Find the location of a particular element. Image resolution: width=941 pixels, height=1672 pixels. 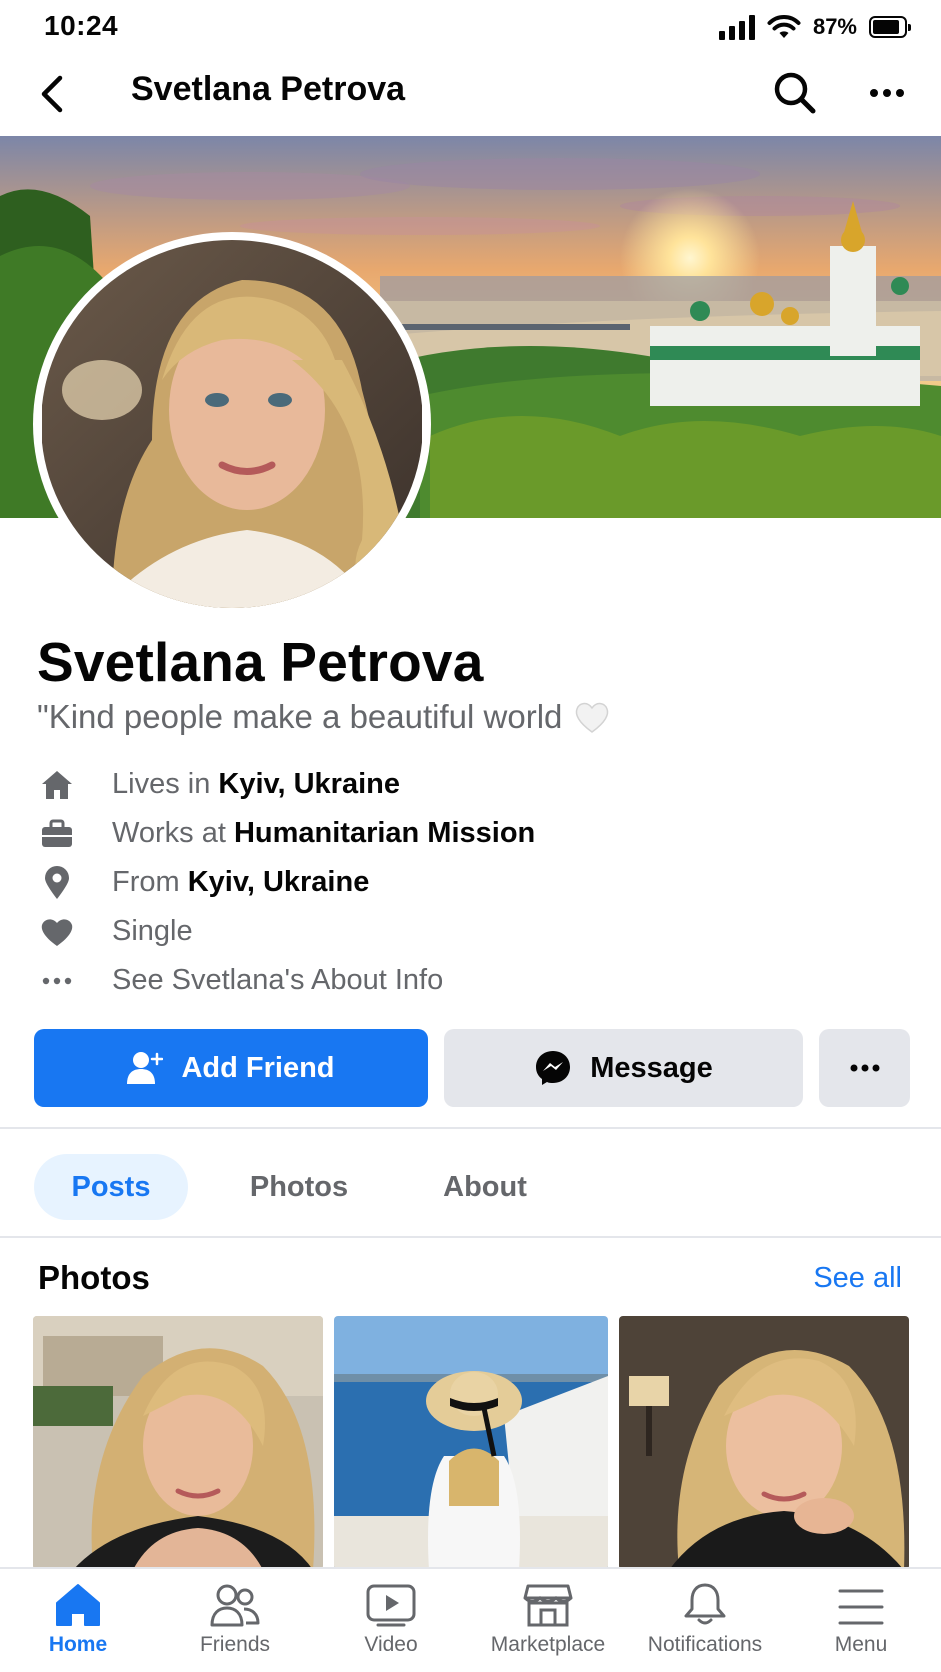

message-label: Message is located at coordinates (651, 1067).